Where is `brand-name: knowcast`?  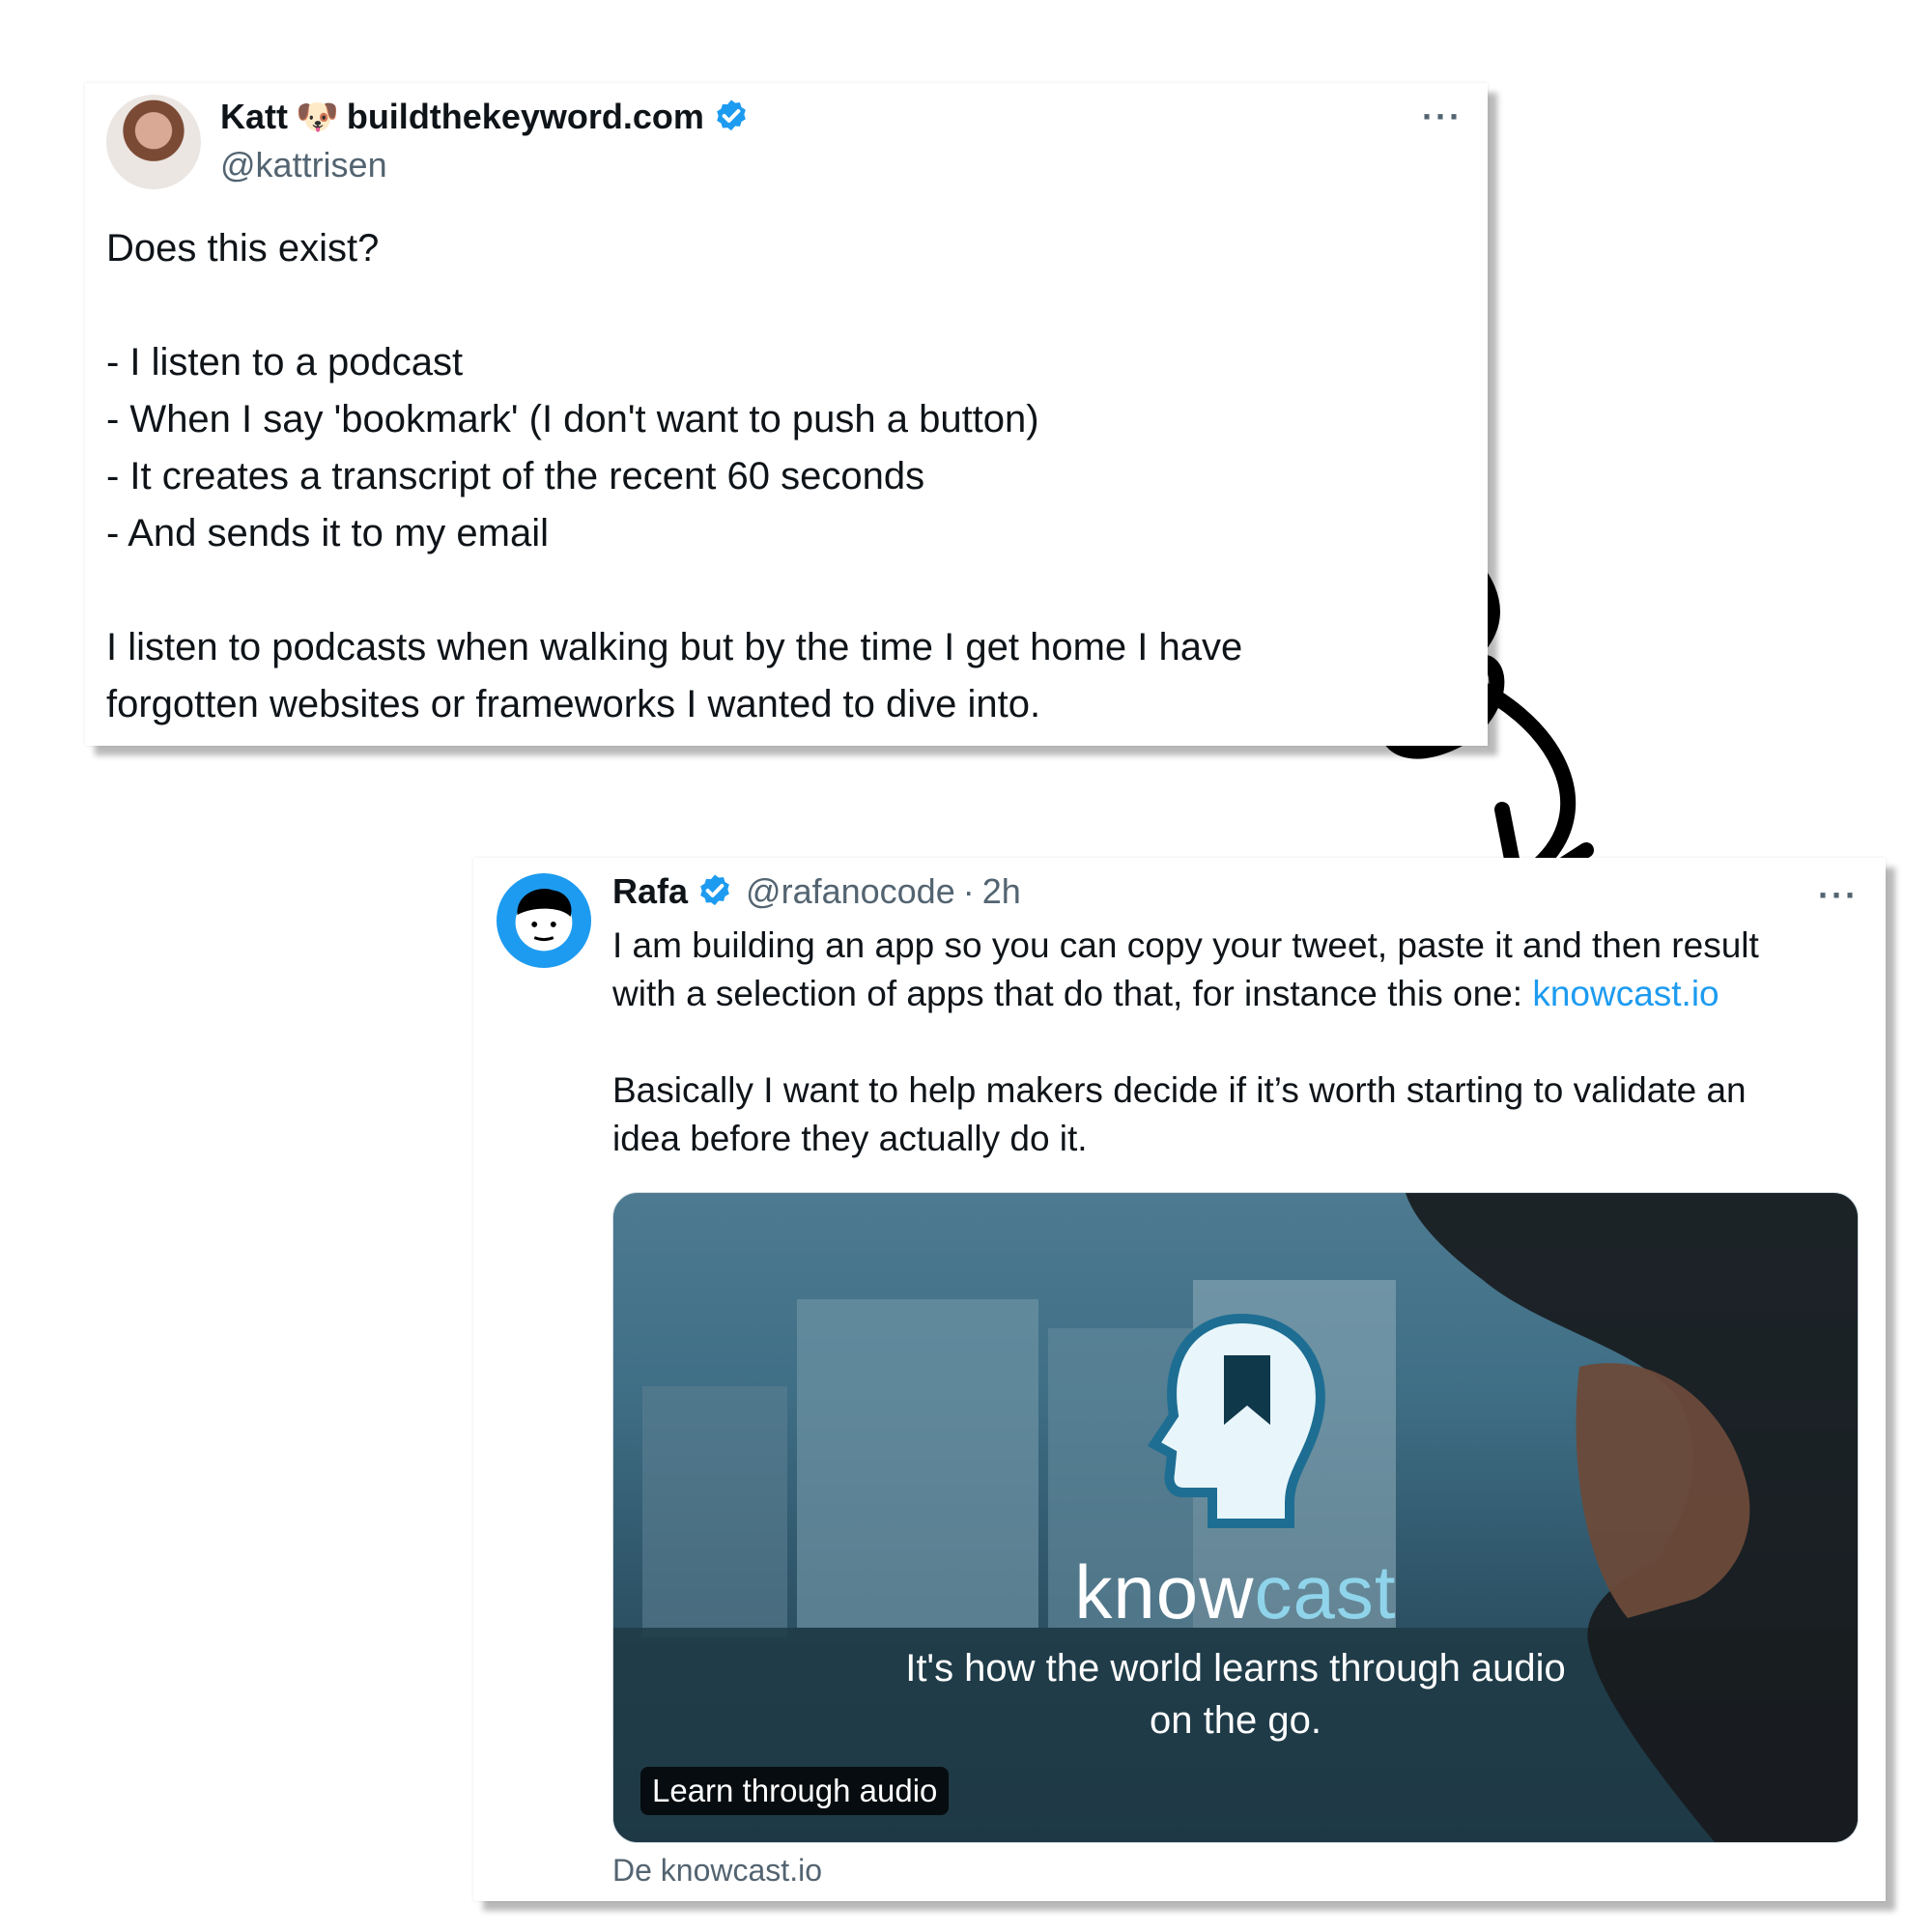
brand-name: knowcast is located at coordinates (1235, 1592).